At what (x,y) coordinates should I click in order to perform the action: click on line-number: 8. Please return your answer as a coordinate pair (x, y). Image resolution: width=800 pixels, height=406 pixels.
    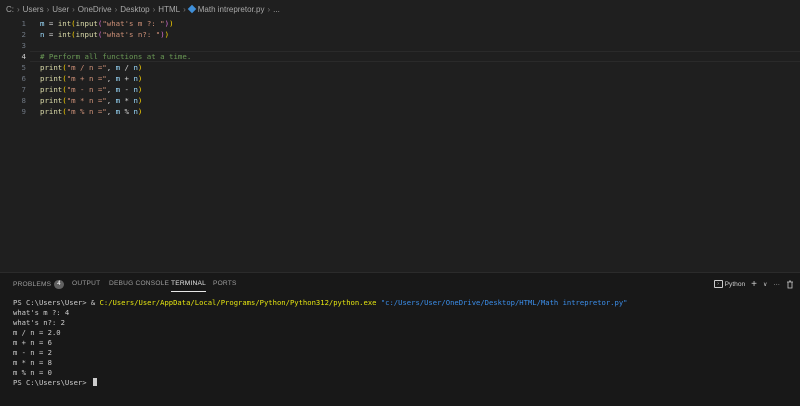
    Looking at the image, I should click on (23, 100).